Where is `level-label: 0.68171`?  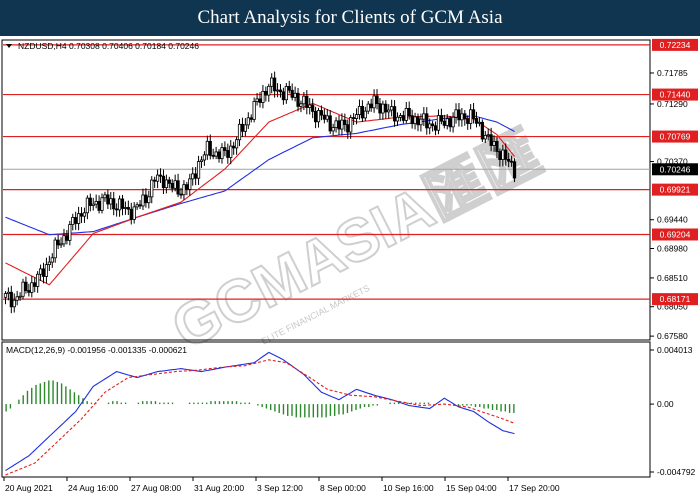
level-label: 0.68171 is located at coordinates (675, 299).